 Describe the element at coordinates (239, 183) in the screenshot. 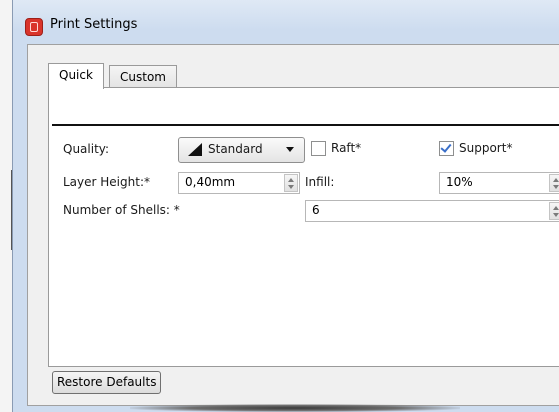

I see `layer-height-field: 0,40mm` at that location.